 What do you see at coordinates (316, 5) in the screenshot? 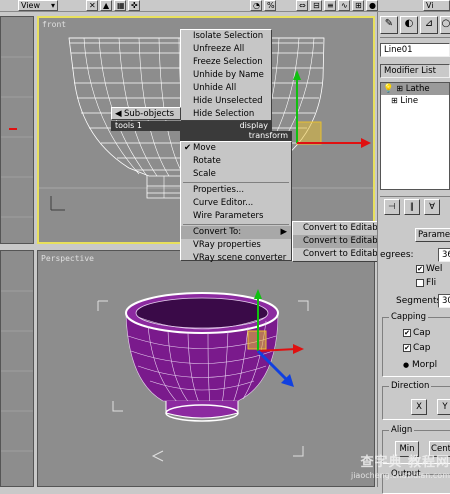
I see `align-icon: ⊟` at bounding box center [316, 5].